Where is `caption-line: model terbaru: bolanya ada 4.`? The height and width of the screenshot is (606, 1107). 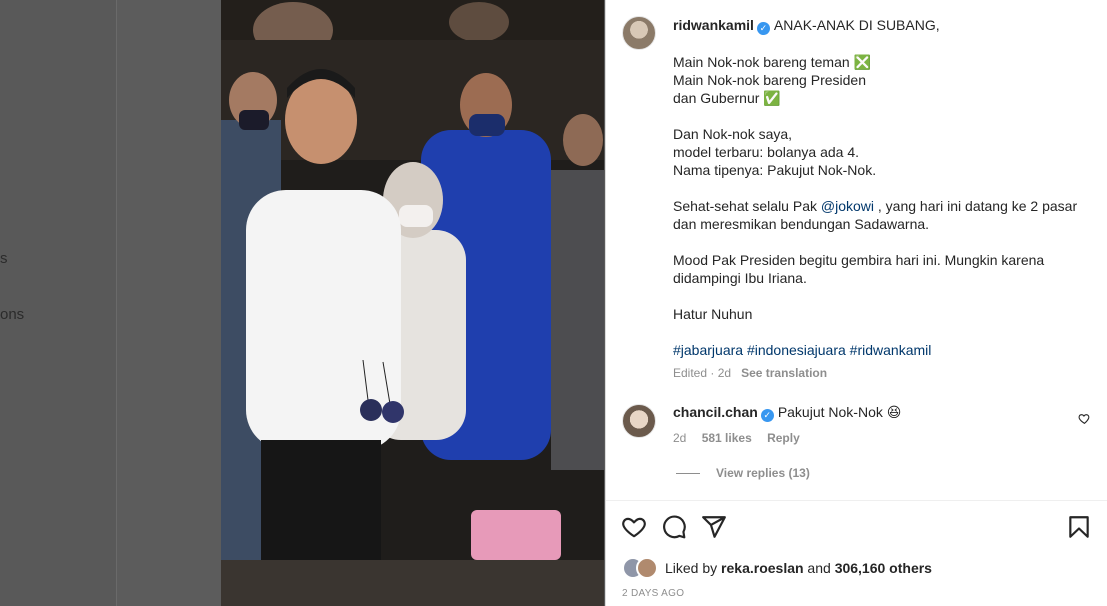 caption-line: model terbaru: bolanya ada 4. is located at coordinates (766, 152).